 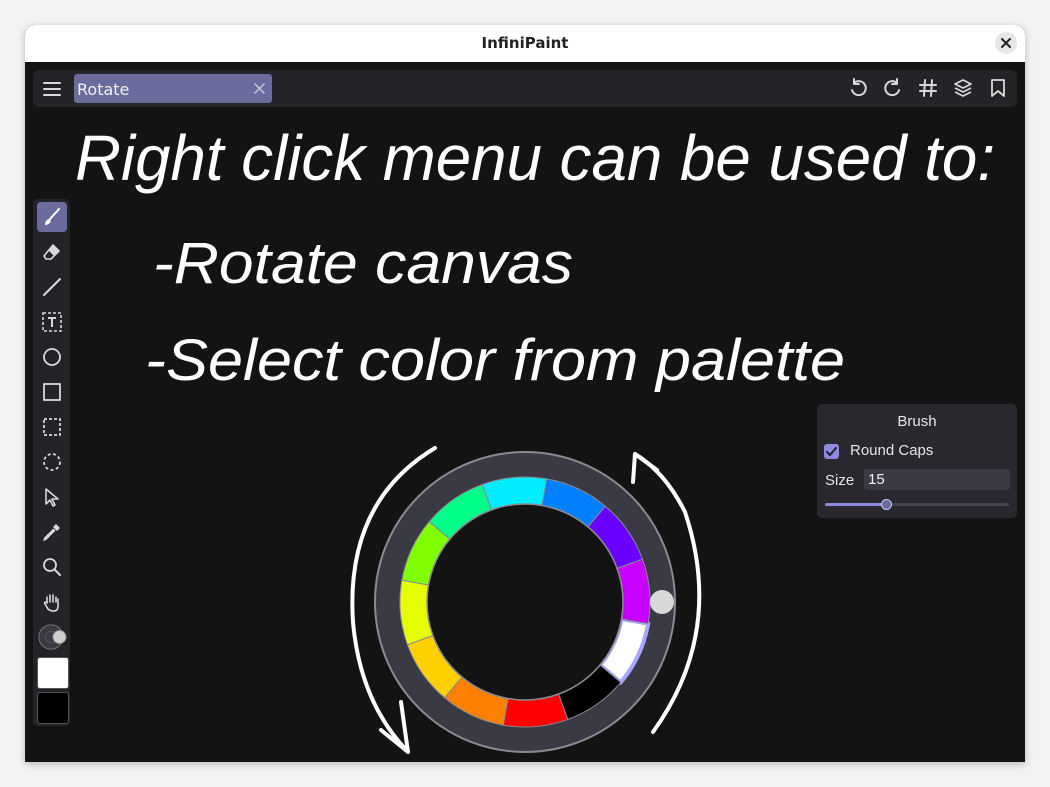 I want to click on redo-icon, so click(x=893, y=88).